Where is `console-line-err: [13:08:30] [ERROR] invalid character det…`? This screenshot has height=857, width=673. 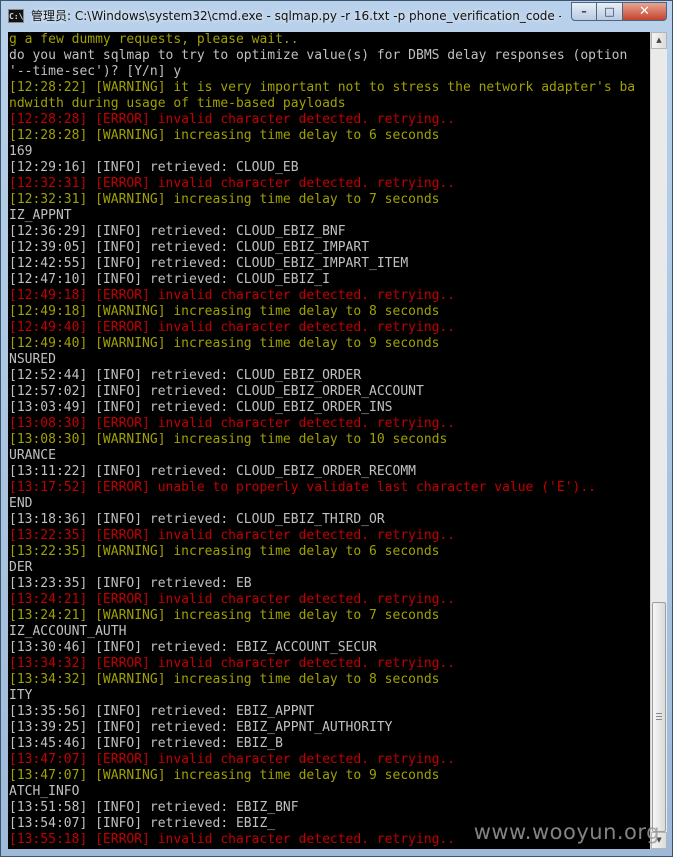
console-line-err: [13:08:30] [ERROR] invalid character det… is located at coordinates (232, 423).